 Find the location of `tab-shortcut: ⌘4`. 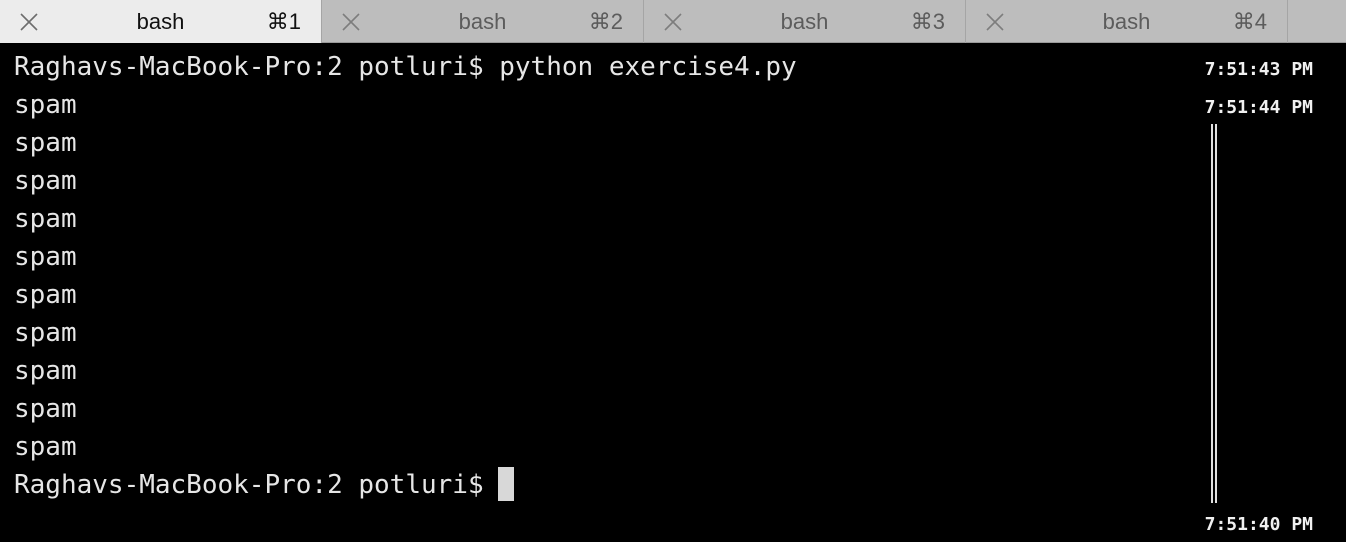

tab-shortcut: ⌘4 is located at coordinates (1249, 21).